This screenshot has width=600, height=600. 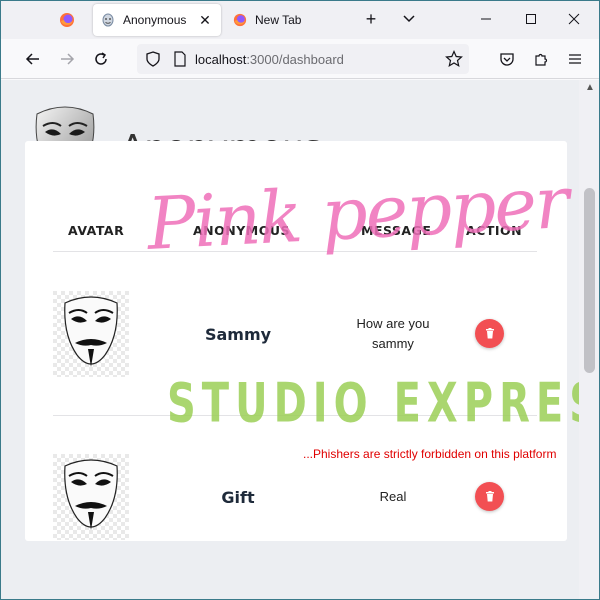 I want to click on list-all-tabs-button, so click(x=409, y=19).